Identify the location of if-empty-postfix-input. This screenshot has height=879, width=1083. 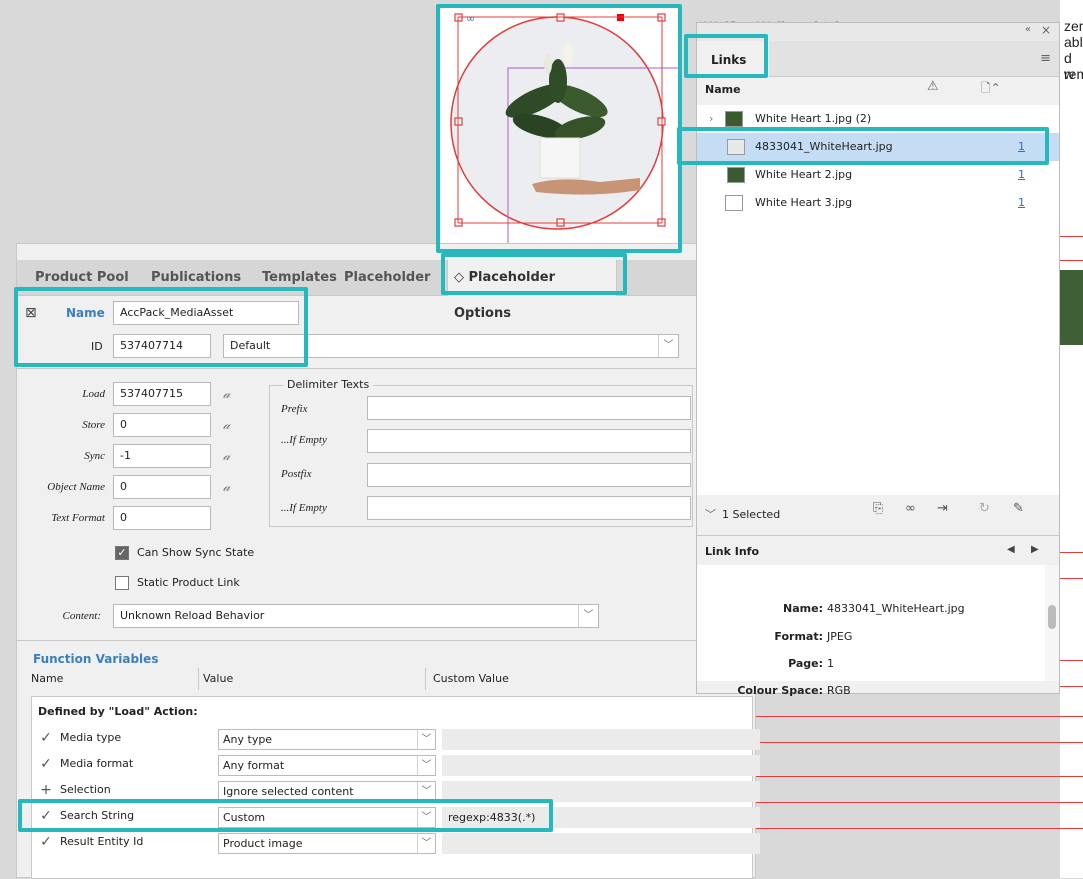
(529, 508).